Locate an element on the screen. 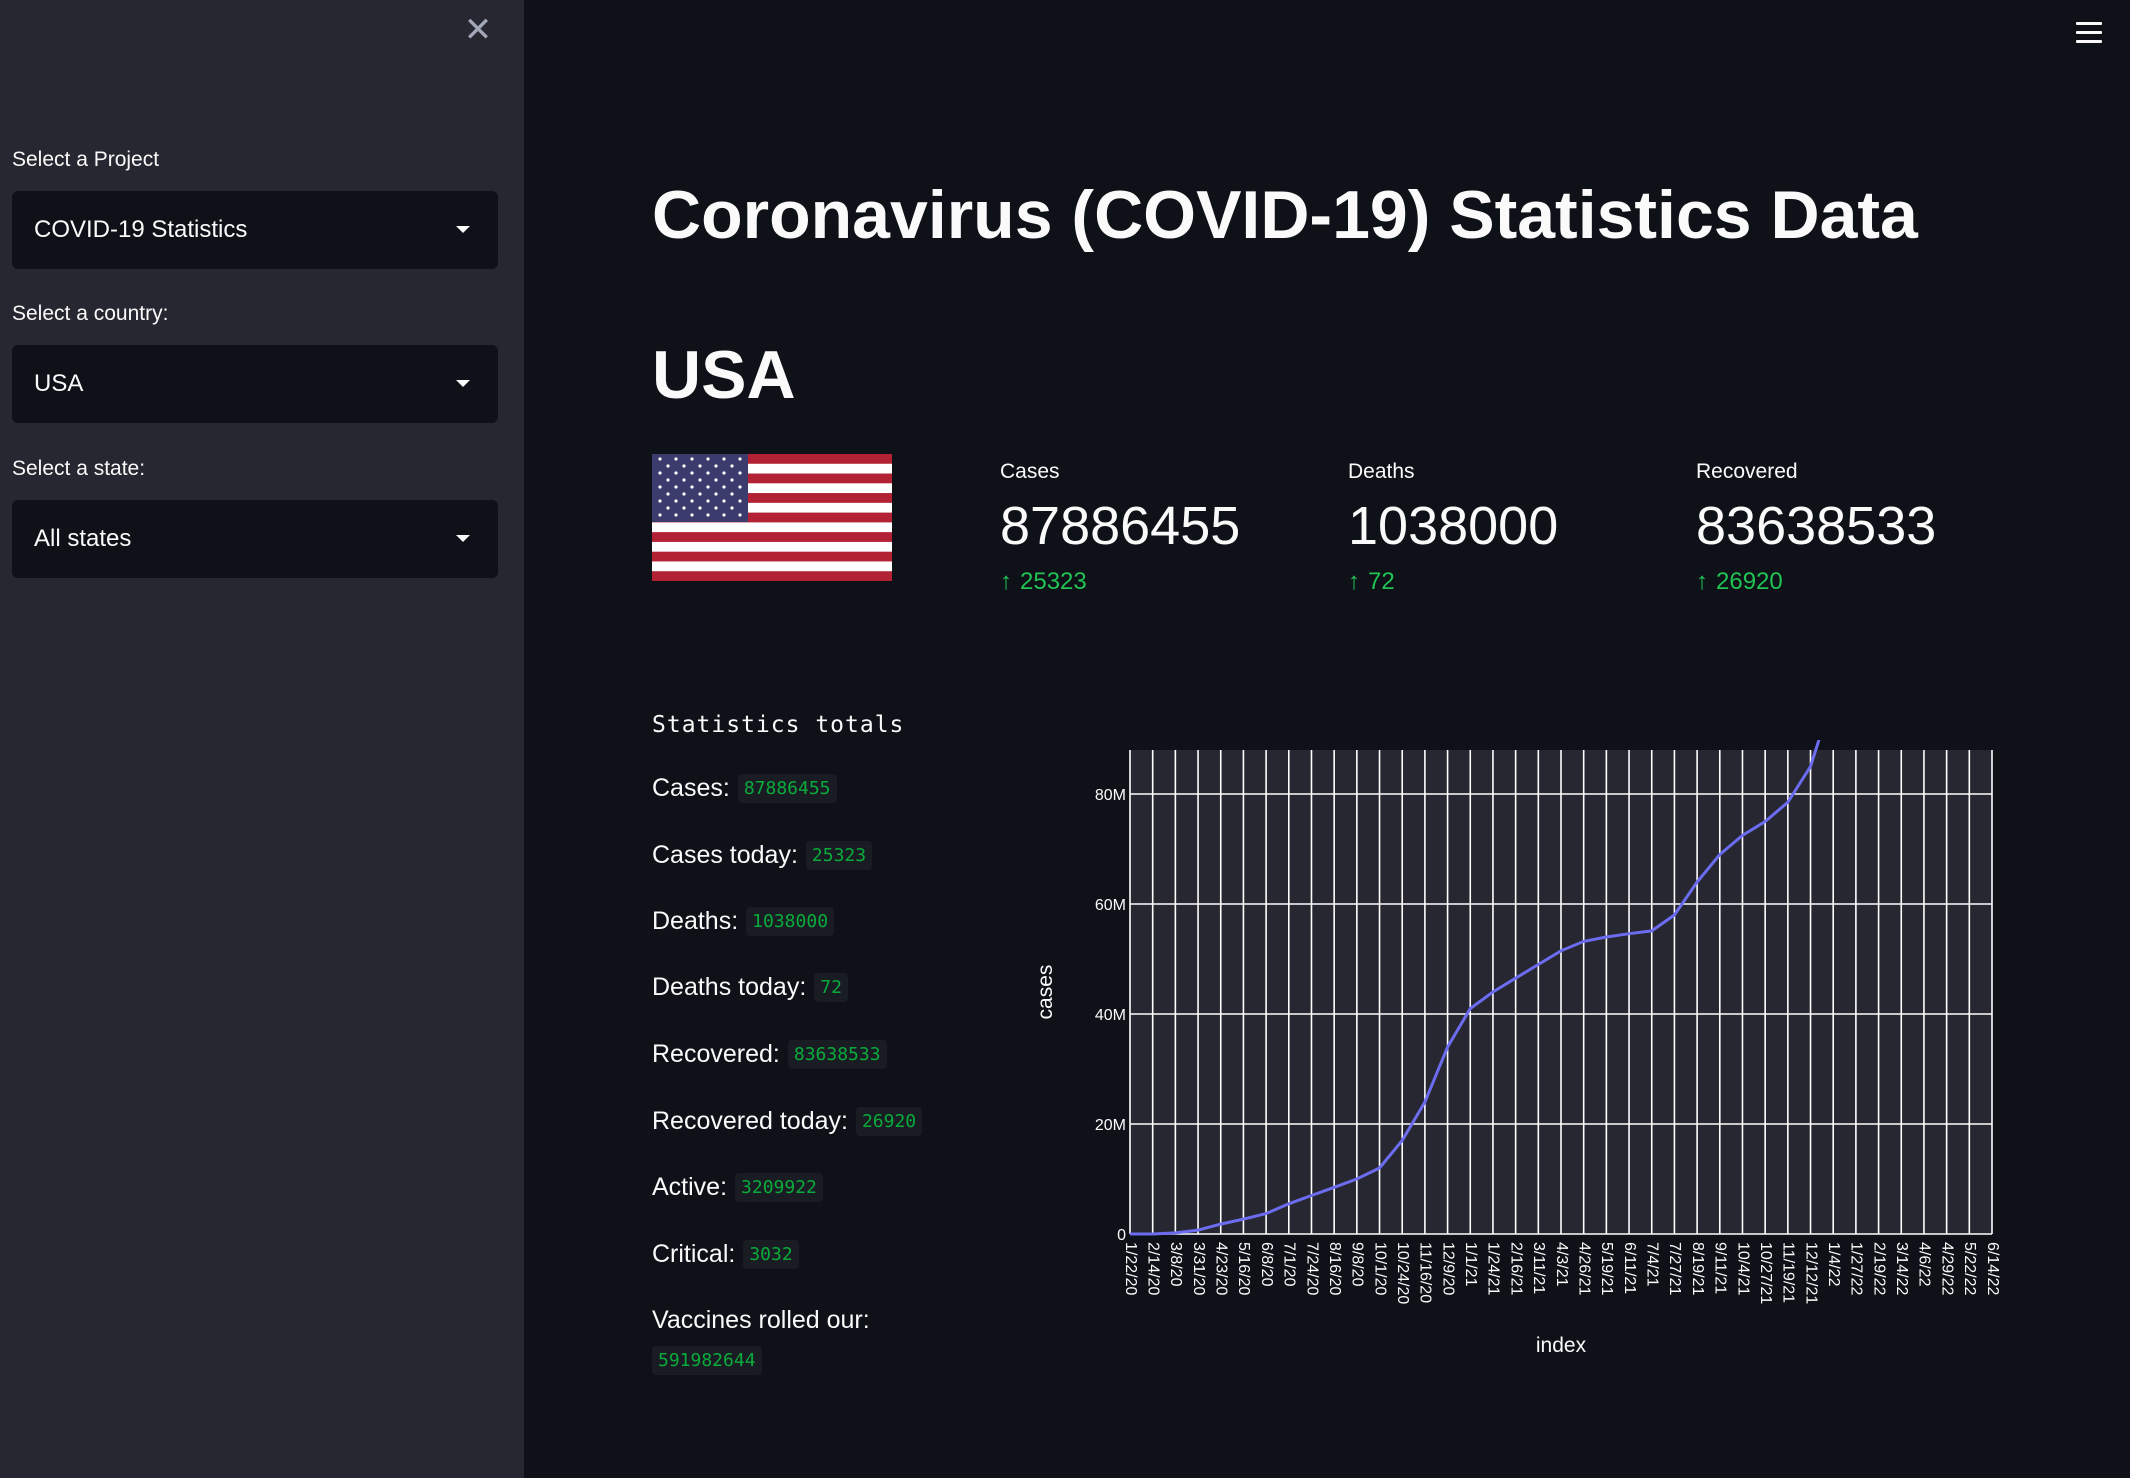 This screenshot has height=1478, width=2130. stat-value: 3032 is located at coordinates (771, 1254).